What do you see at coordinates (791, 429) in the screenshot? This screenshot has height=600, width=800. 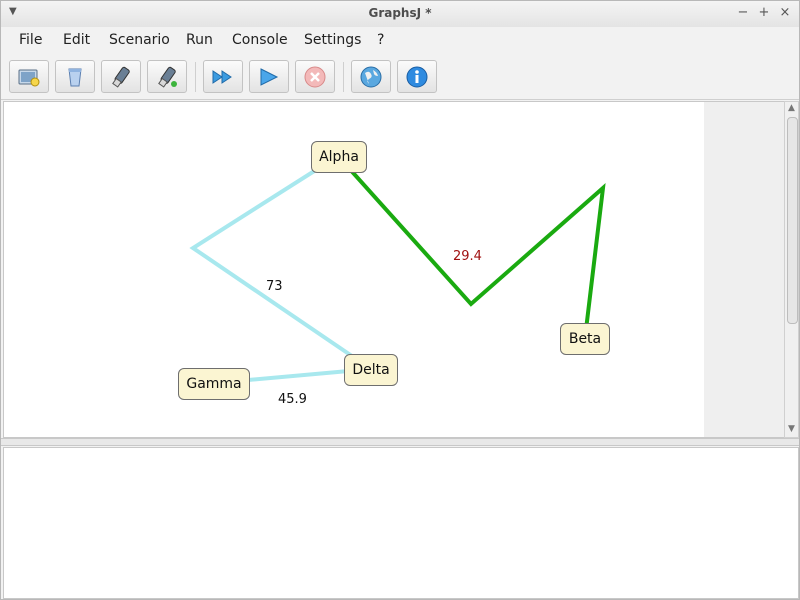 I see `scroll-down-icon: ▼` at bounding box center [791, 429].